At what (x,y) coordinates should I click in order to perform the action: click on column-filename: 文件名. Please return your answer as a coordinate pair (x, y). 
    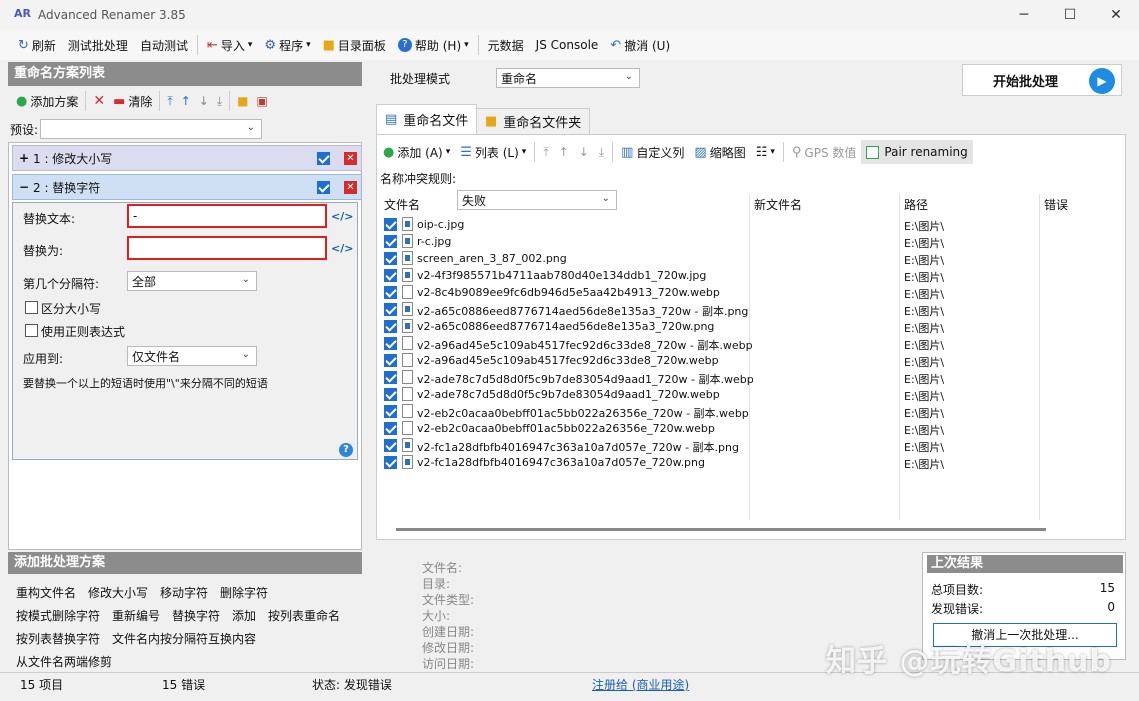
    Looking at the image, I should click on (402, 204).